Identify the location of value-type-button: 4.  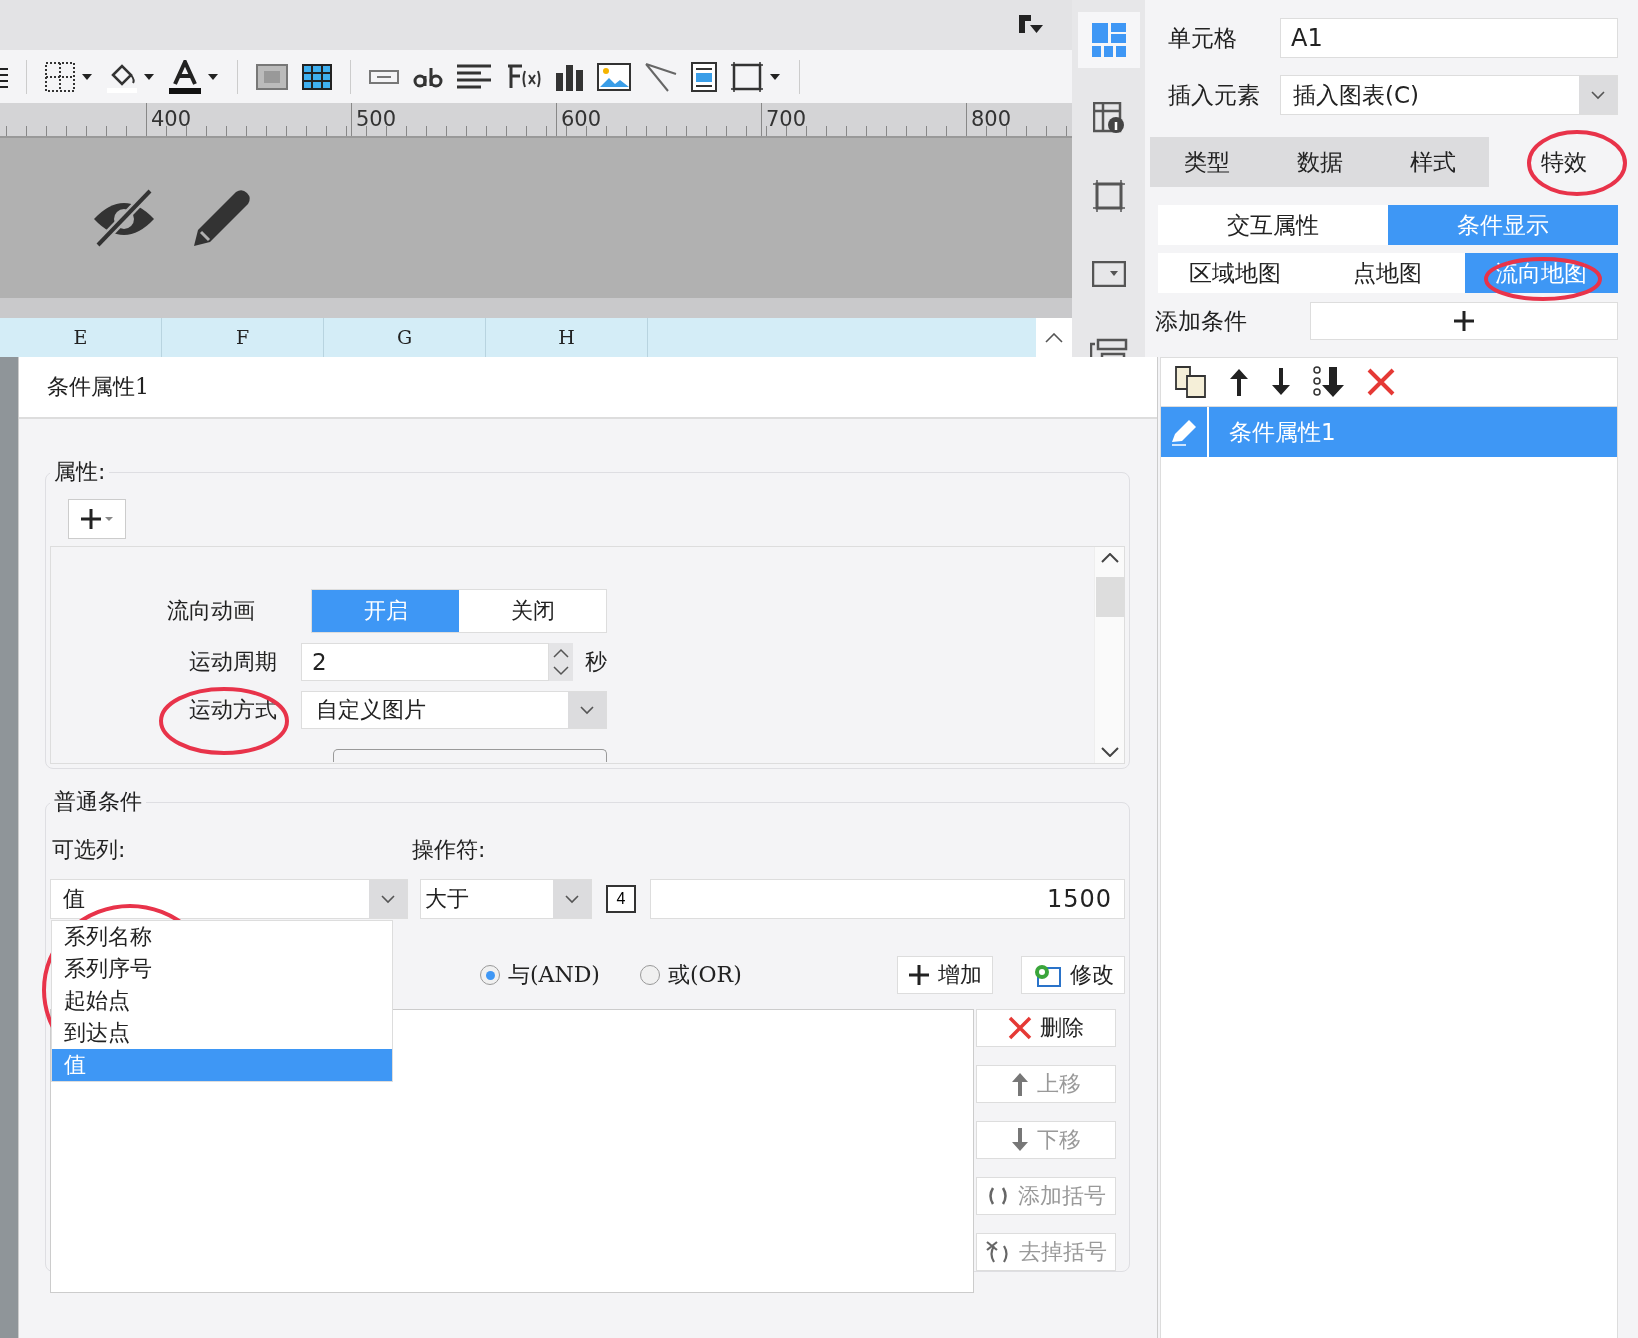
(621, 899).